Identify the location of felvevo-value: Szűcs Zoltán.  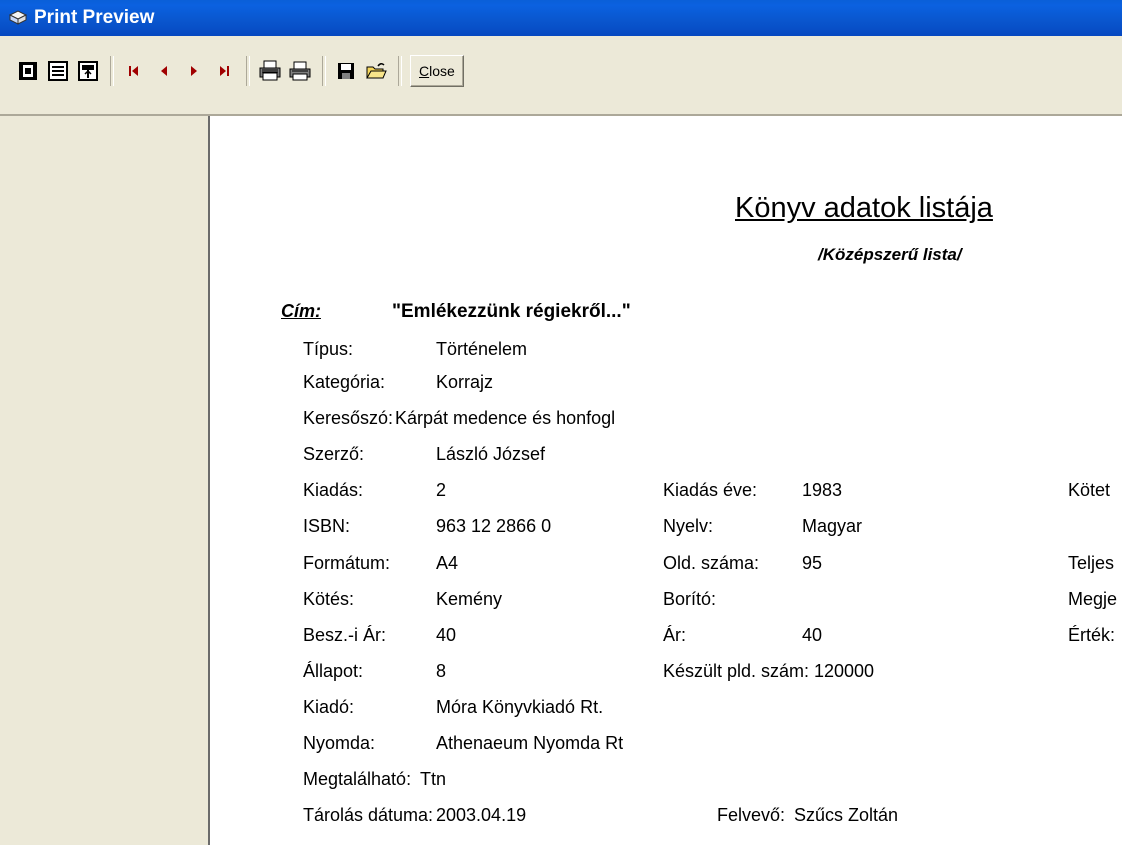
(846, 815).